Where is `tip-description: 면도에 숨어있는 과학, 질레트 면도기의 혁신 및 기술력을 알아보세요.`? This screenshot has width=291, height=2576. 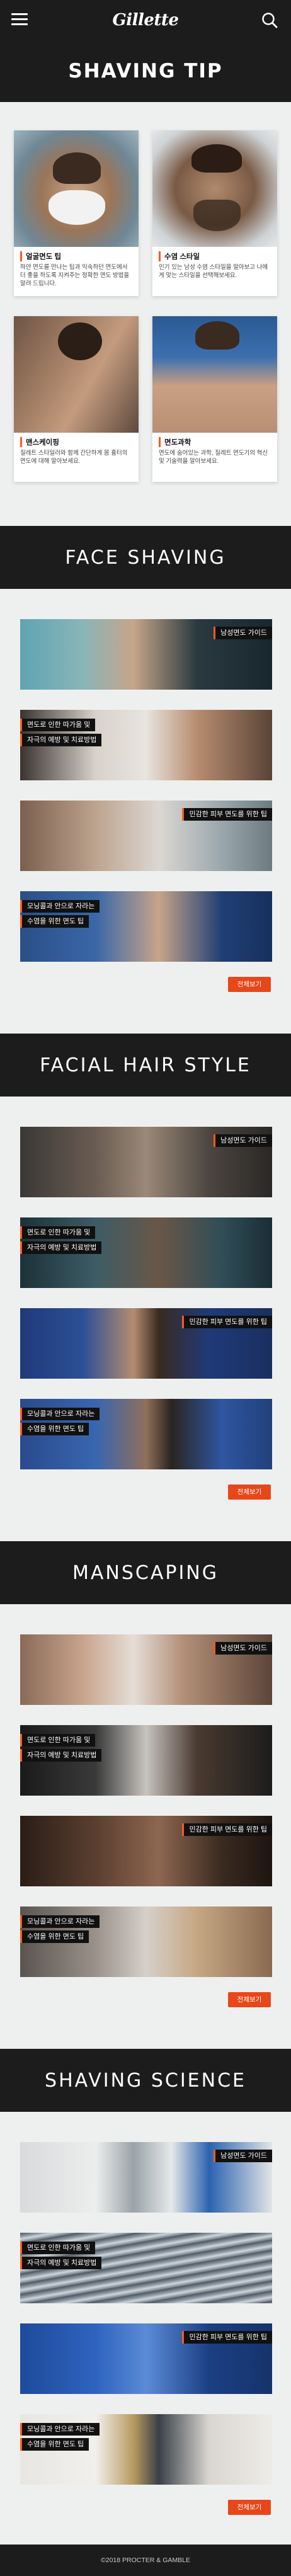
tip-description: 면도에 숨어있는 과학, 질레트 면도기의 혁신 및 기술력을 알아보세요. is located at coordinates (213, 457).